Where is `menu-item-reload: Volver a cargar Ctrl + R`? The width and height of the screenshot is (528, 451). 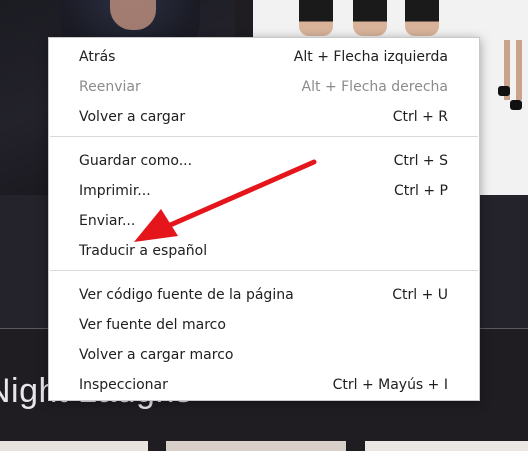
menu-item-reload: Volver a cargar Ctrl + R is located at coordinates (264, 117).